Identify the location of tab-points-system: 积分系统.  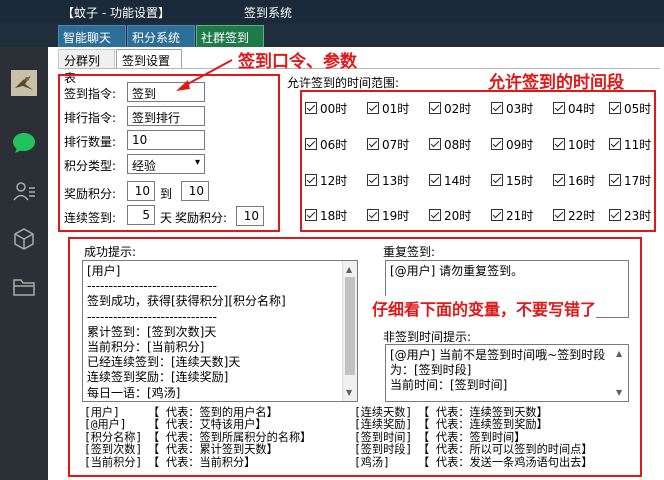
(161, 36).